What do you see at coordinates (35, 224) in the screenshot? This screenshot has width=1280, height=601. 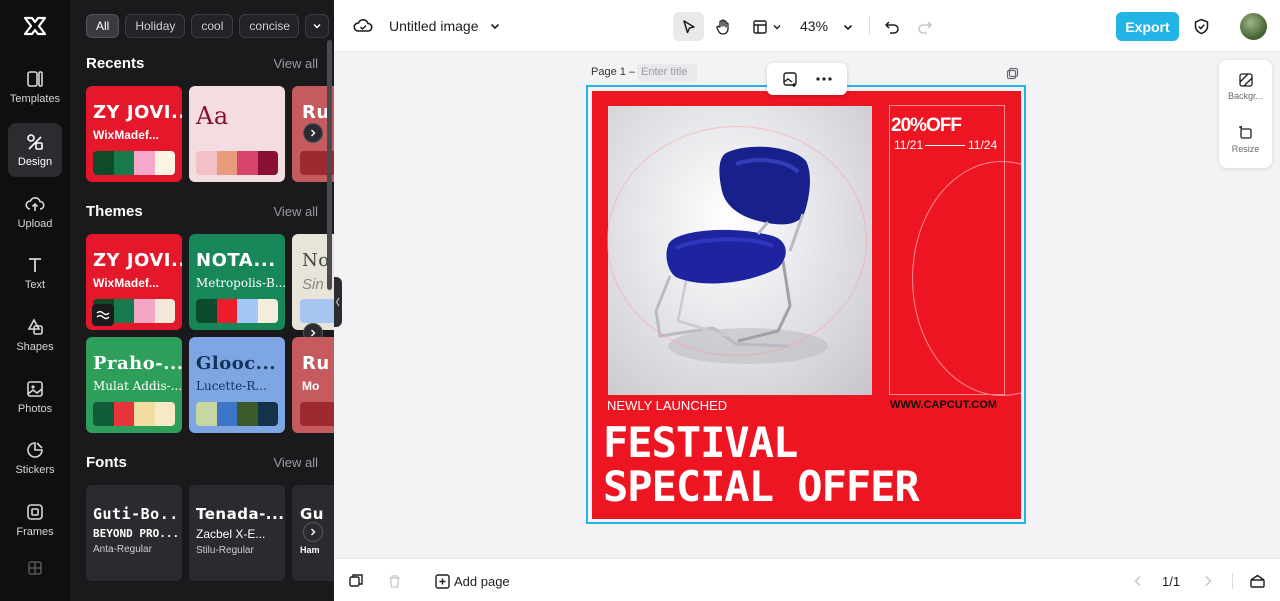 I see `rail-label: Upload` at bounding box center [35, 224].